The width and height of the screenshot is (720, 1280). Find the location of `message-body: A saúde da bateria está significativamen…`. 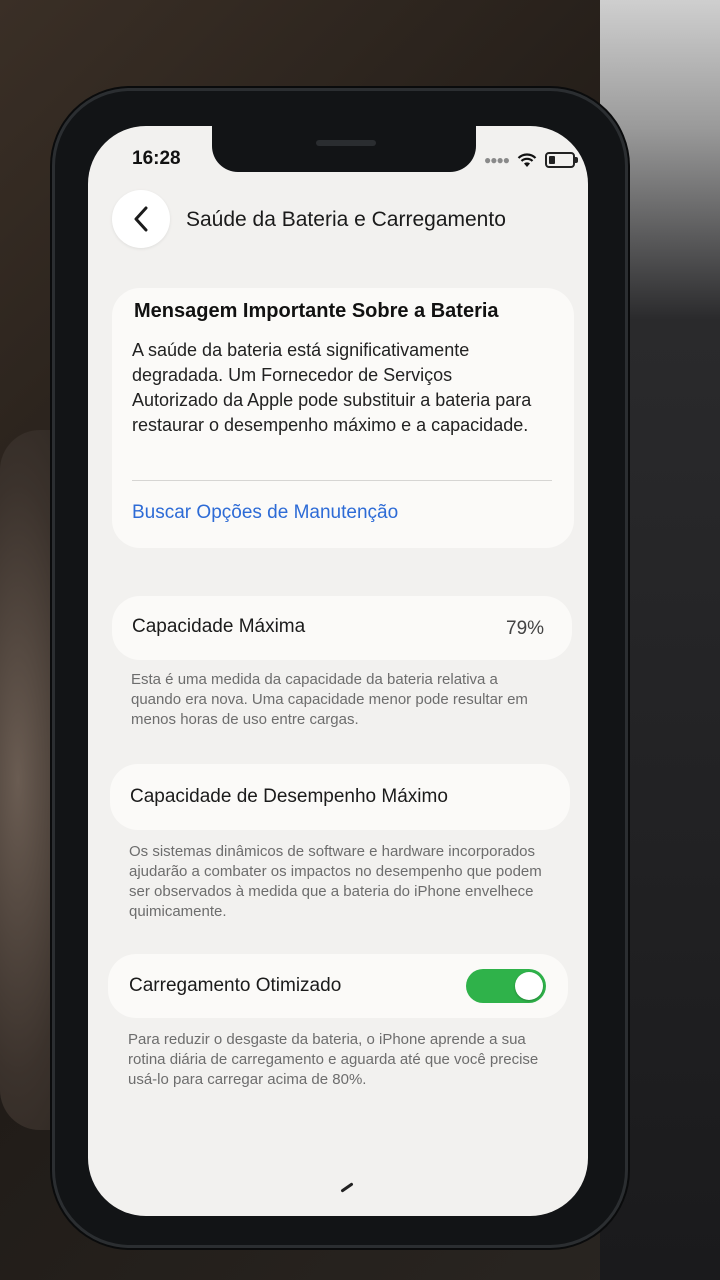

message-body: A saúde da bateria está significativamen… is located at coordinates (332, 387).